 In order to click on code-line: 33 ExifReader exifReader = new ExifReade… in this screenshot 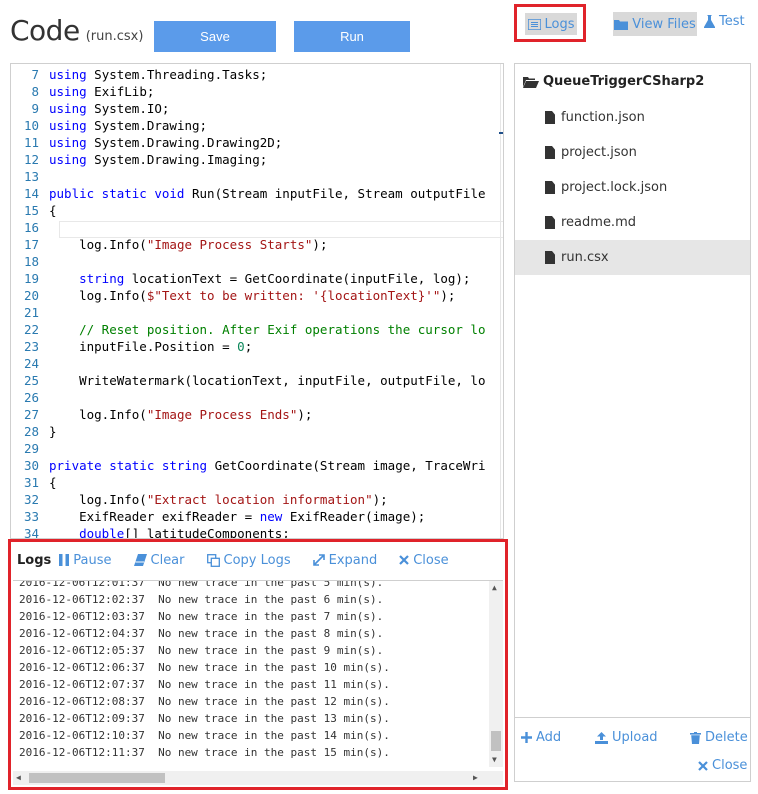, I will do `click(218, 516)`.